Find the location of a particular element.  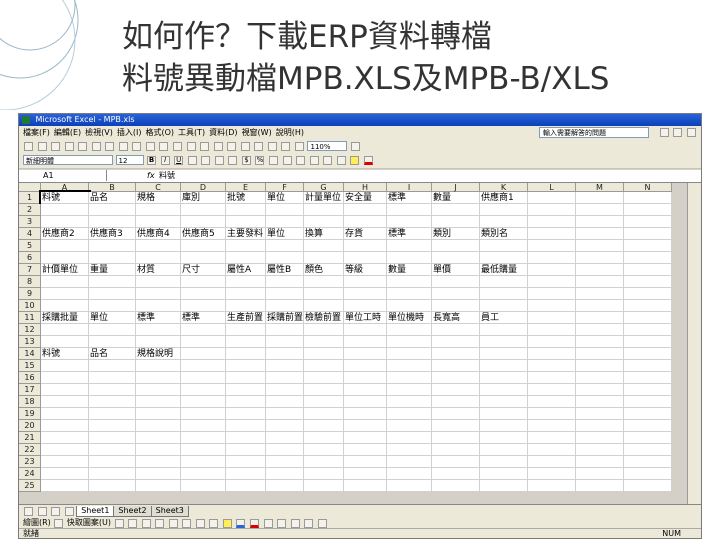

row-header: 7 is located at coordinates (30, 270).